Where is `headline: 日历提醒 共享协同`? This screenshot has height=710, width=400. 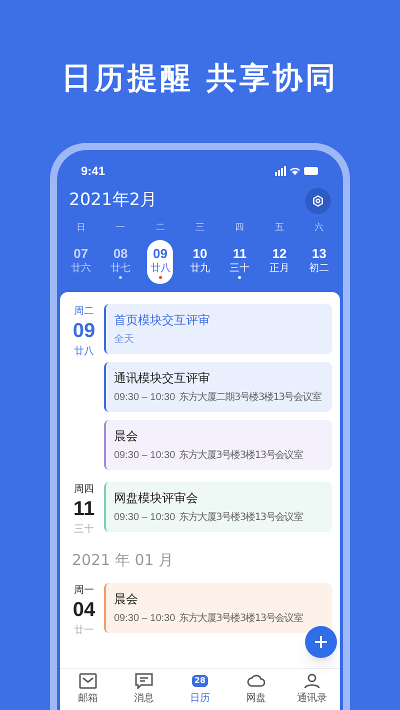 headline: 日历提醒 共享协同 is located at coordinates (200, 79).